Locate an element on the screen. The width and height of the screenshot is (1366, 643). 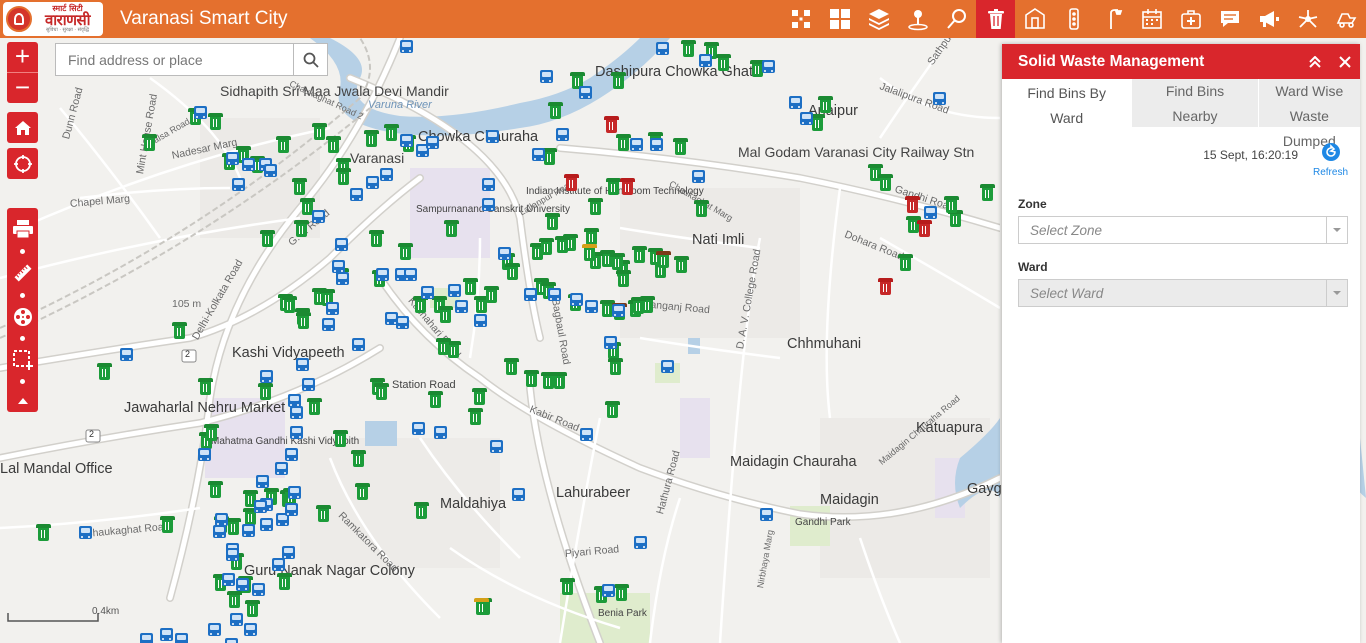
search-button is located at coordinates (310, 59).